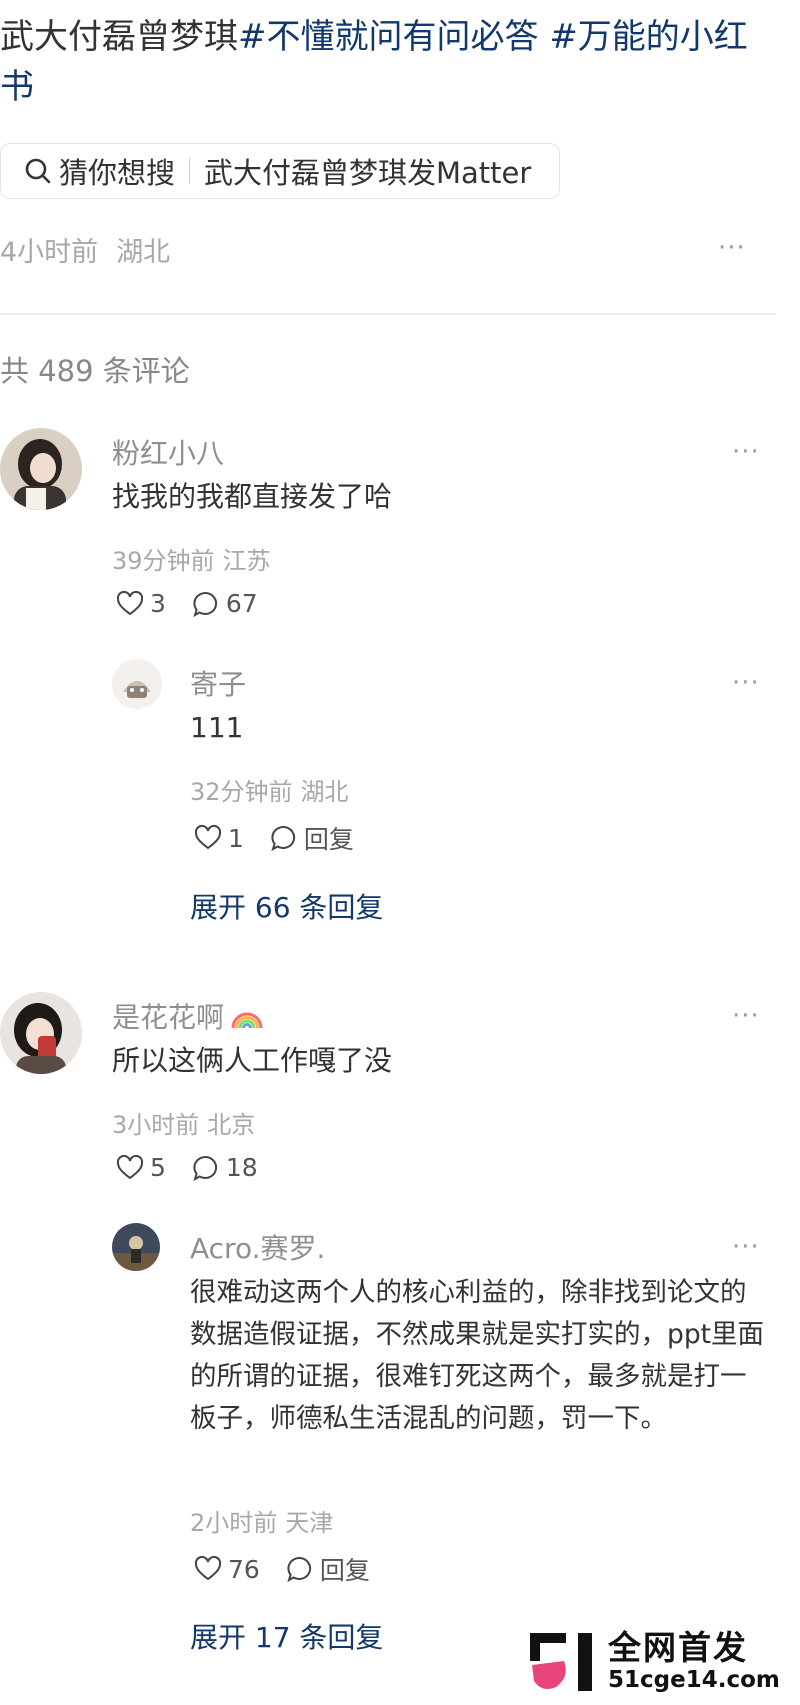 The height and width of the screenshot is (1705, 800). I want to click on reply-text: 111, so click(217, 727).